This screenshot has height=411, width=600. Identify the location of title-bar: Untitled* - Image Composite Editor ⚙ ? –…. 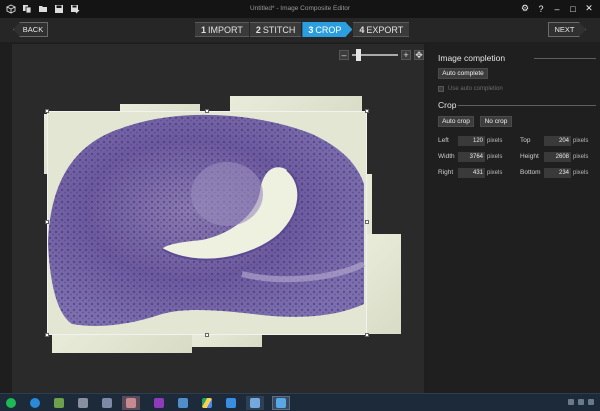
(300, 9).